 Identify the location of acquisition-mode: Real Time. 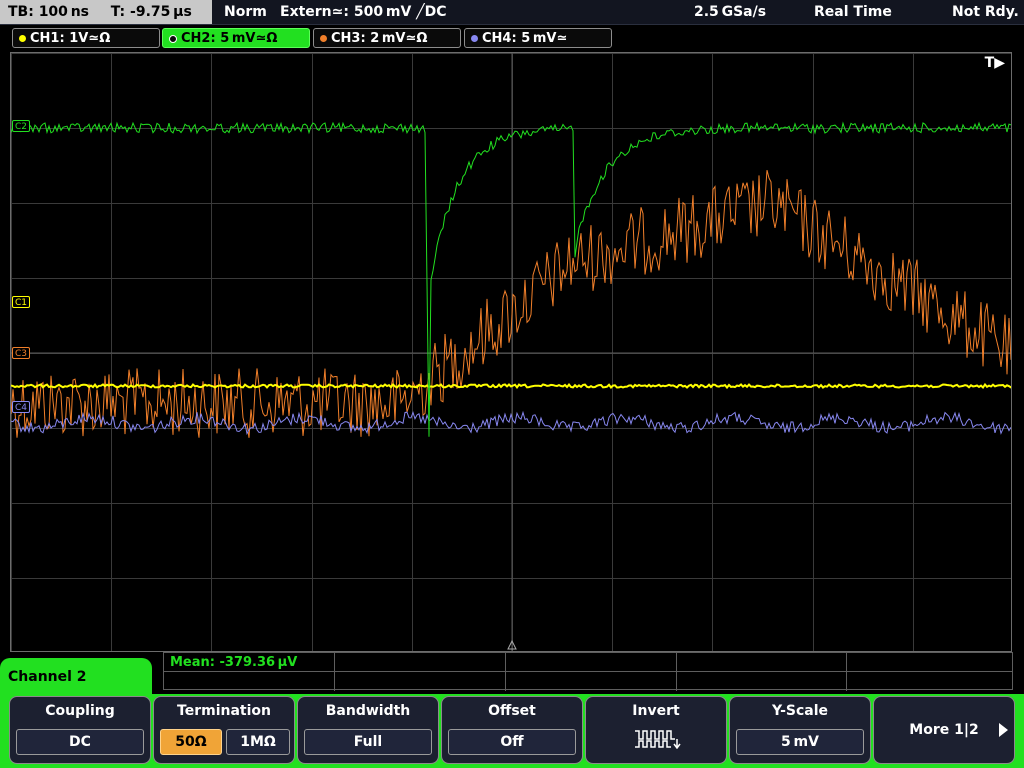
(853, 12).